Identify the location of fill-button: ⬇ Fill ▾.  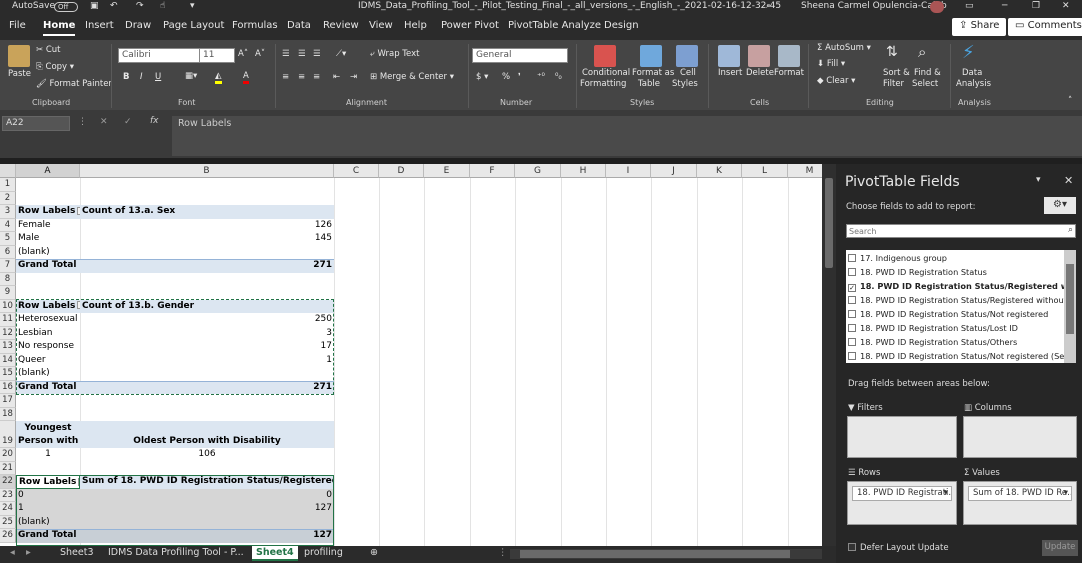
(831, 64).